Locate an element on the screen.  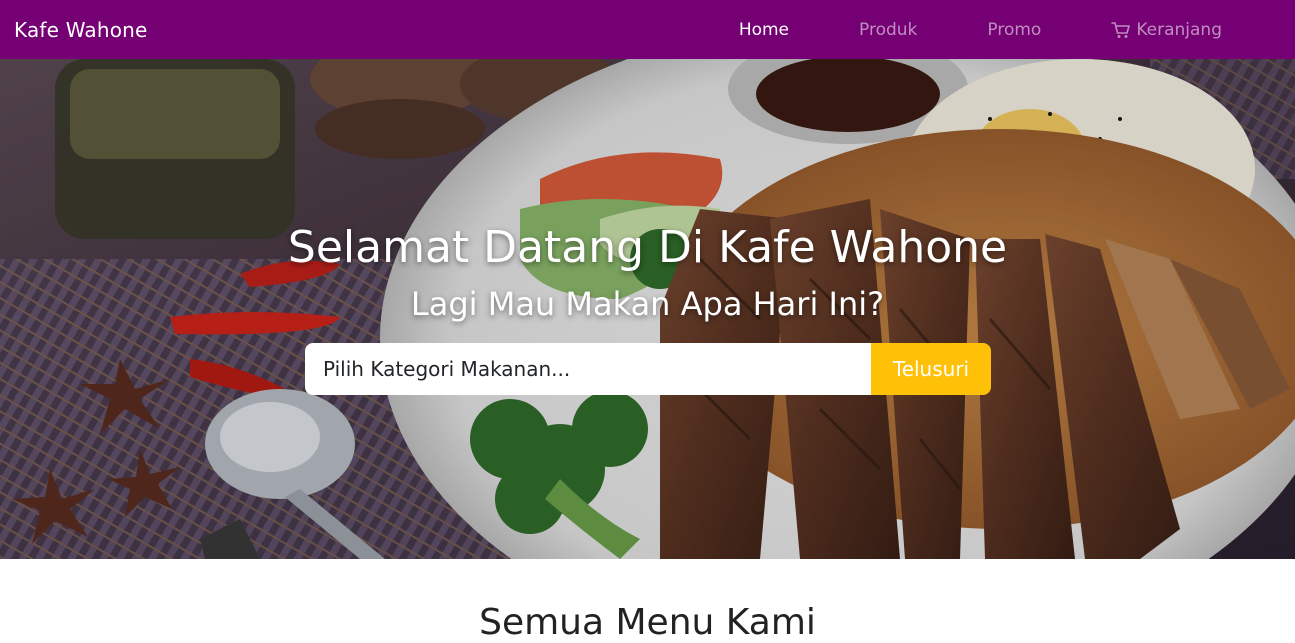
cart-icon is located at coordinates (1121, 30).